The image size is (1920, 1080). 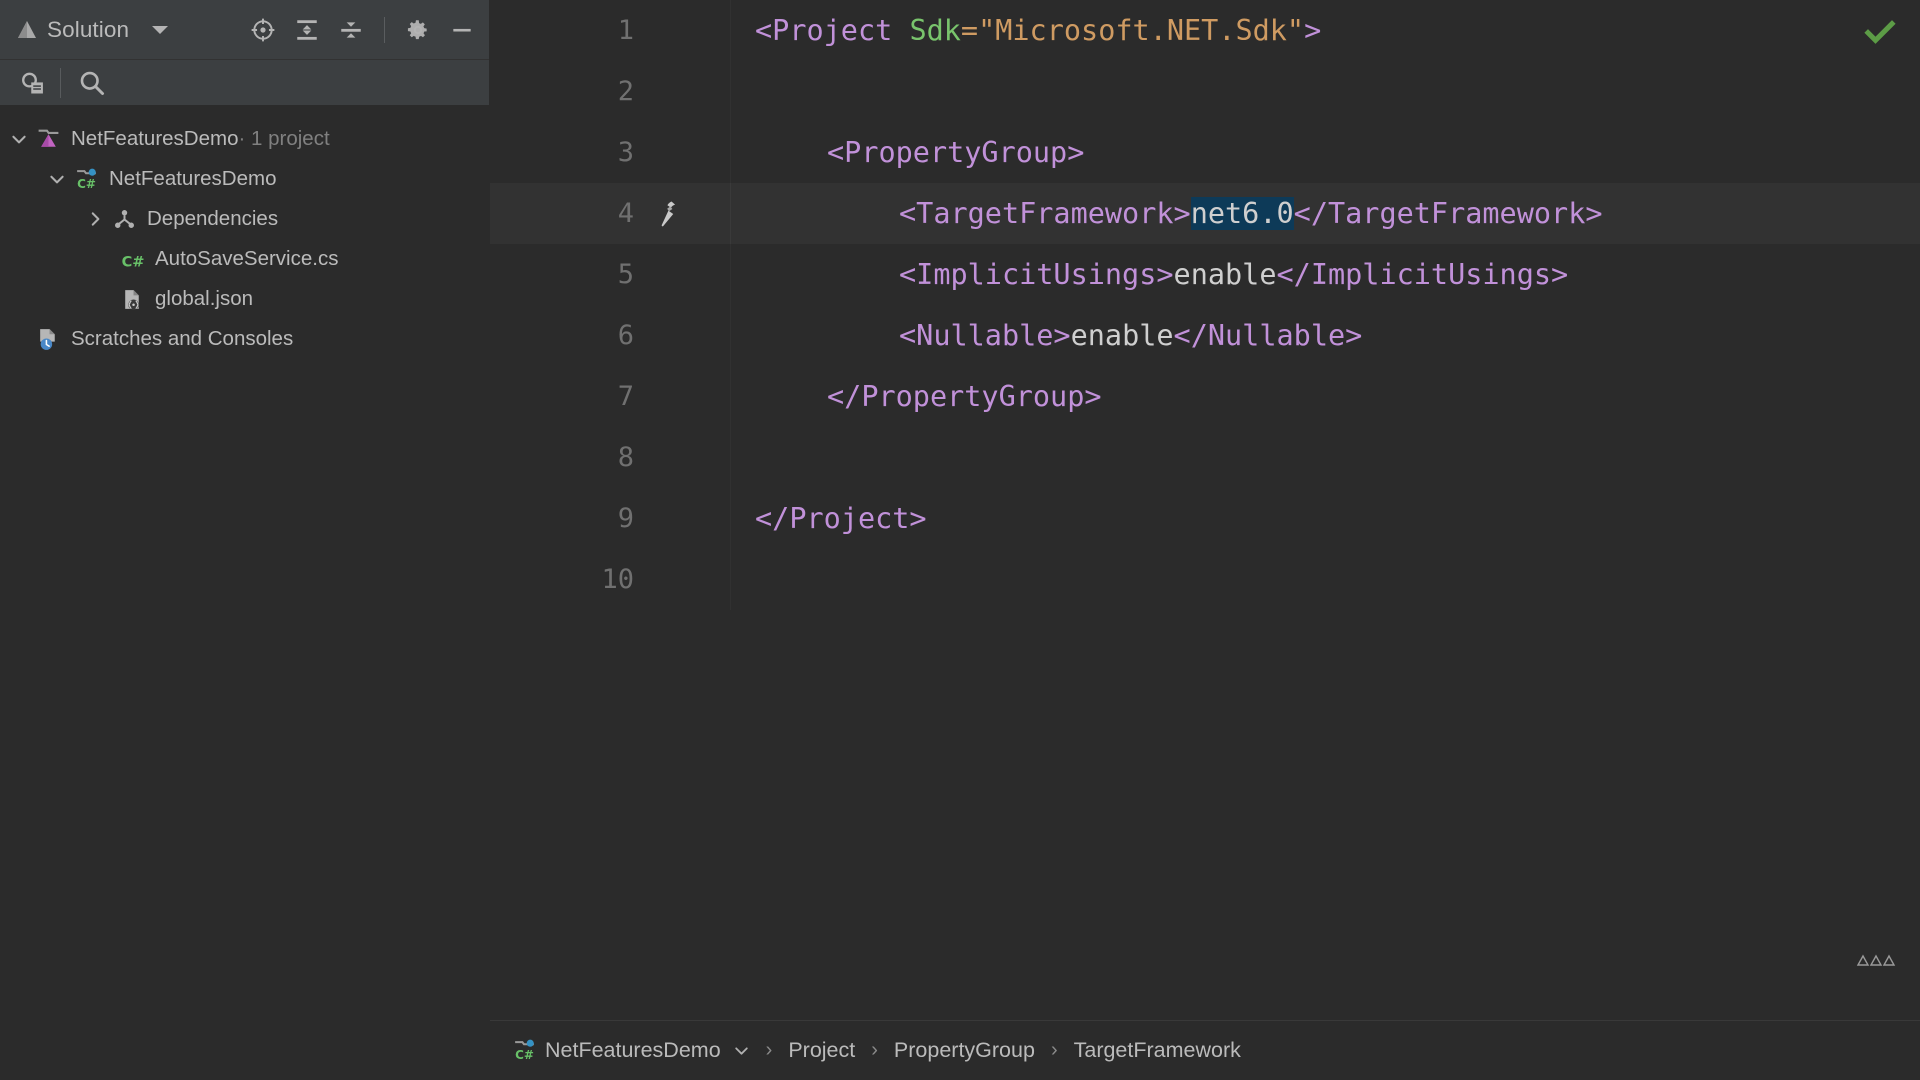 I want to click on editor-line: 7 </PropertyGroup>, so click(x=1205, y=396).